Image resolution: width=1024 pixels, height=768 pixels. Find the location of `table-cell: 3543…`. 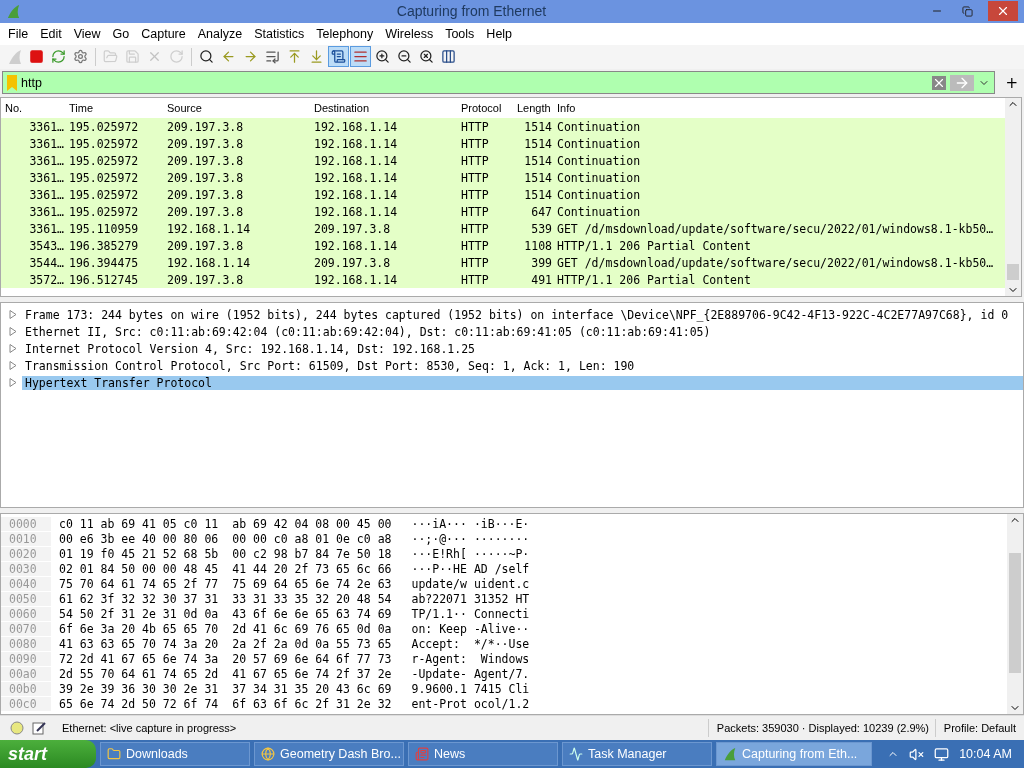

table-cell: 3543… is located at coordinates (46, 245).